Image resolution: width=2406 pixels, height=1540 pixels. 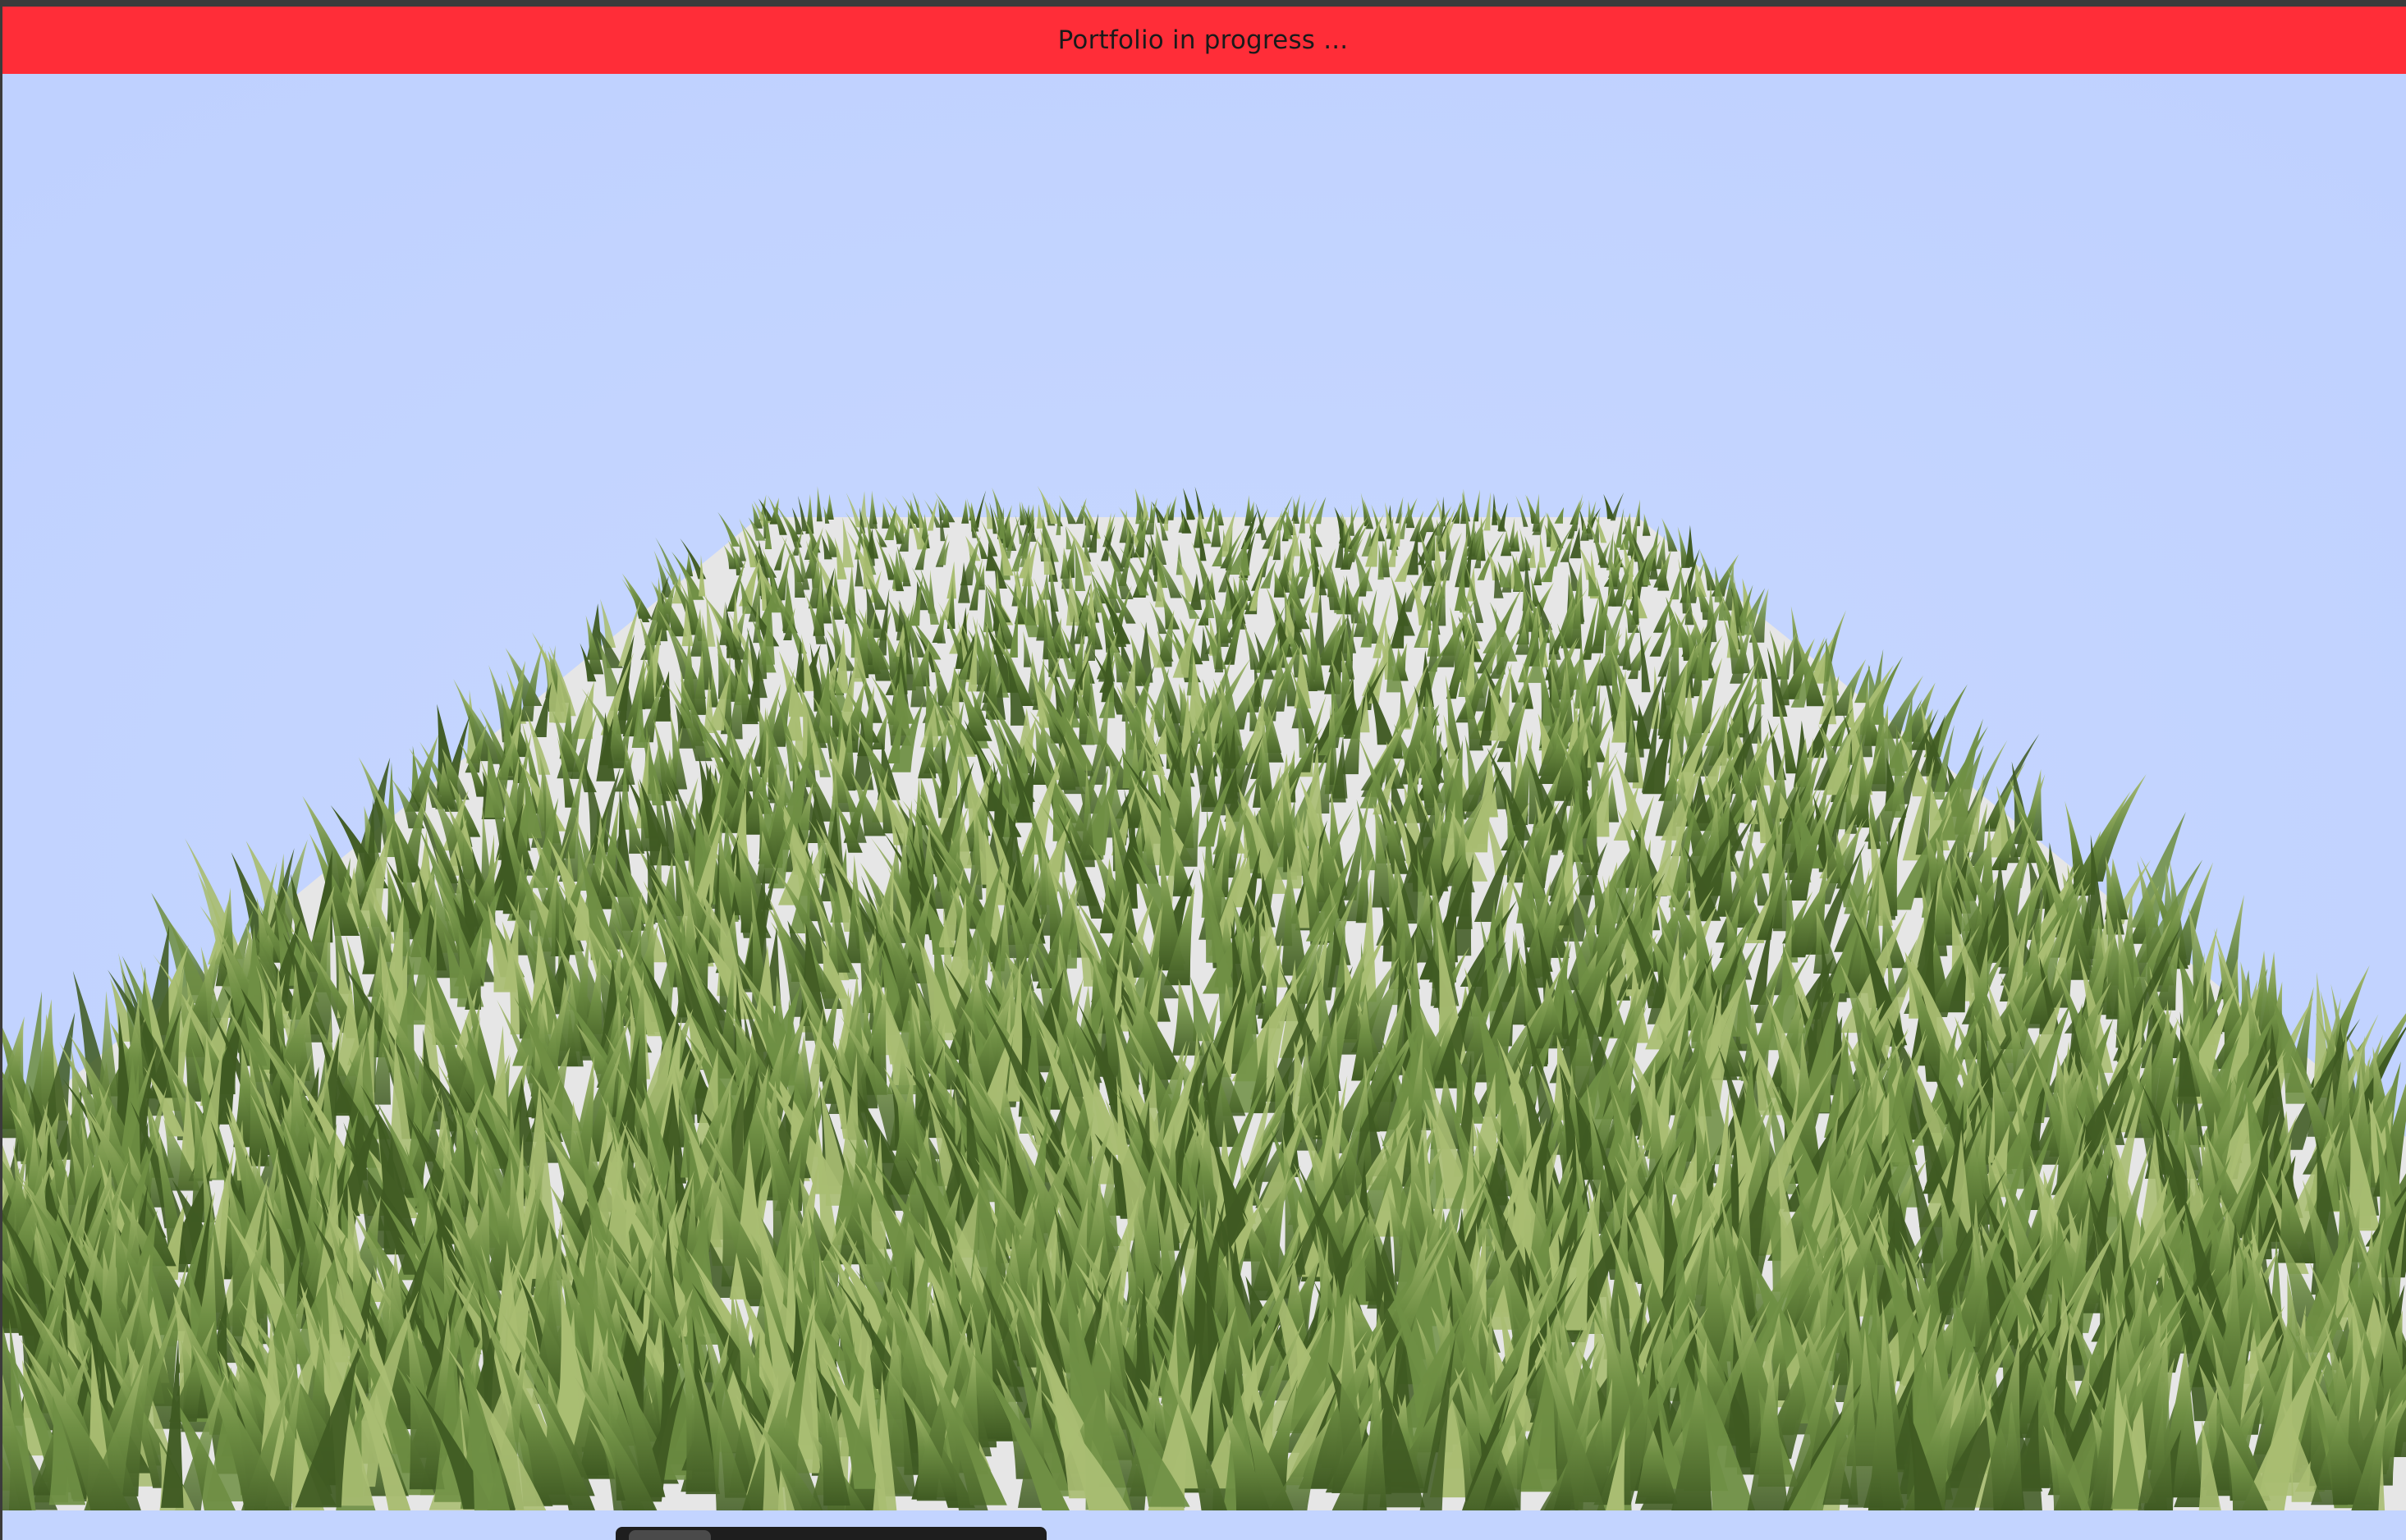 I want to click on window-top-edge, so click(x=1203, y=3).